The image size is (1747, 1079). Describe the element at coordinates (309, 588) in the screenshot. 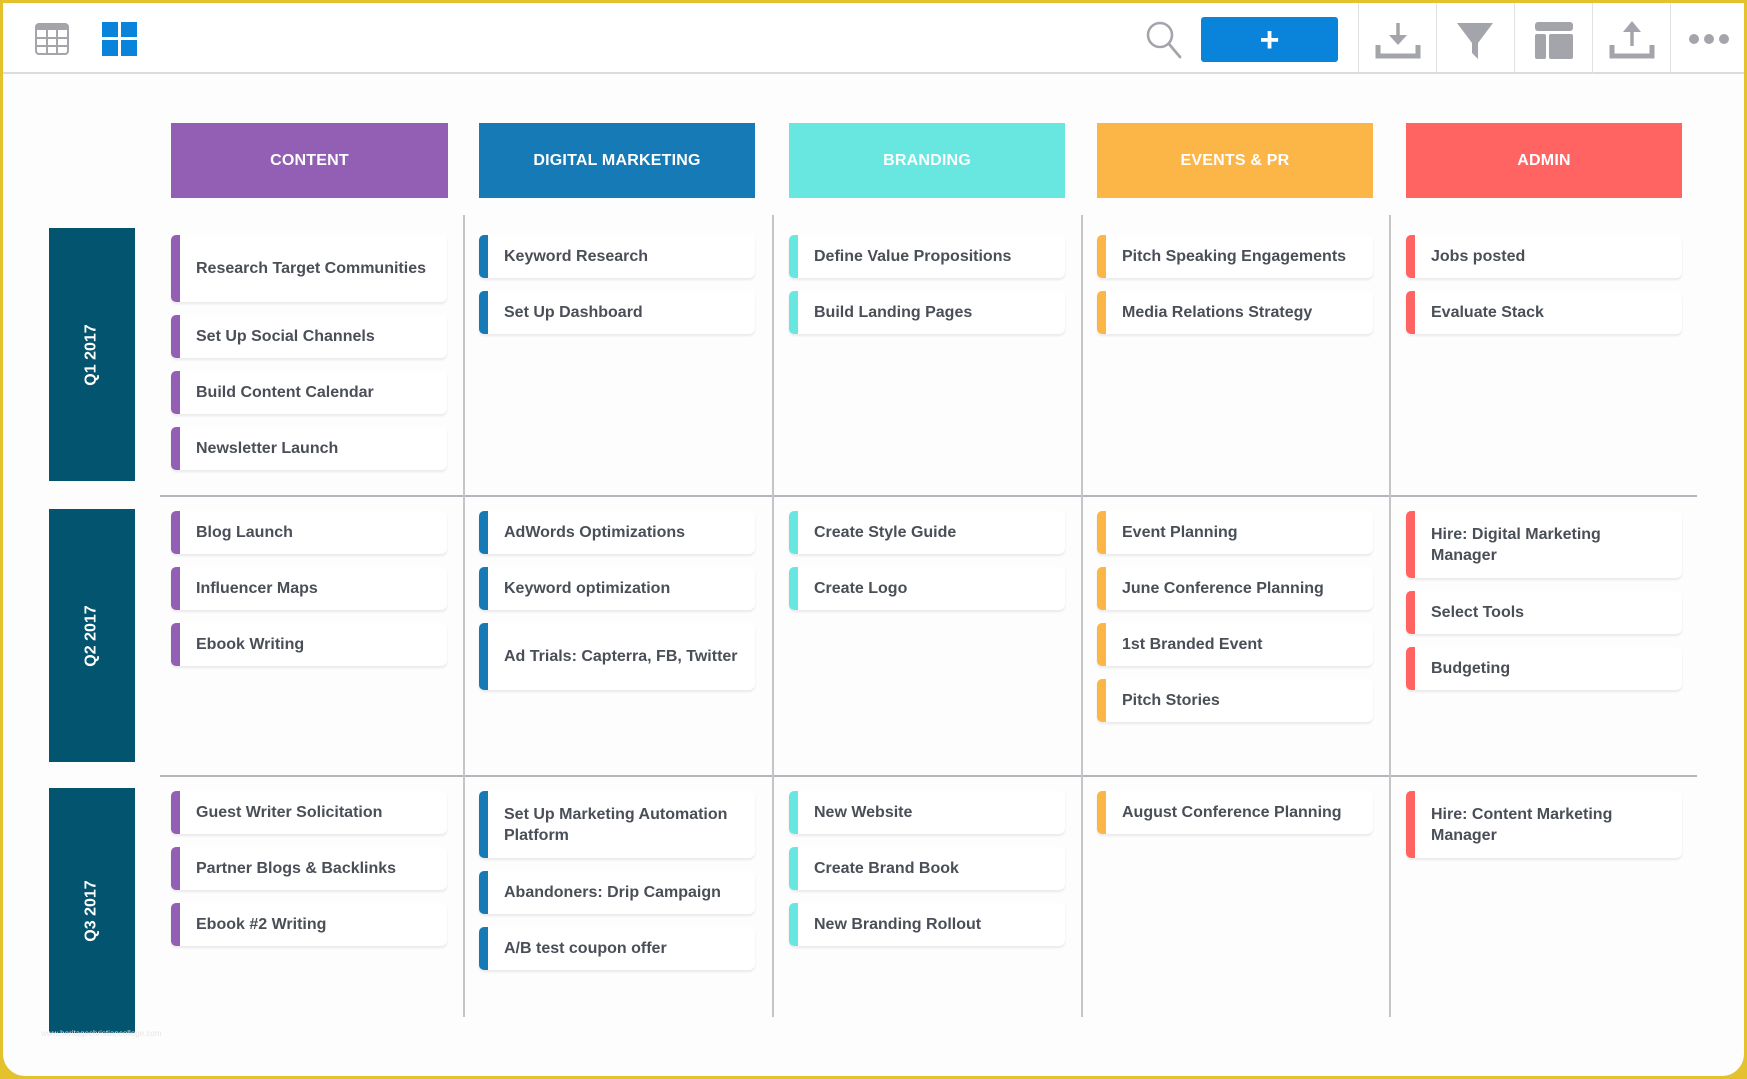

I see `task-card: Influencer Maps` at that location.